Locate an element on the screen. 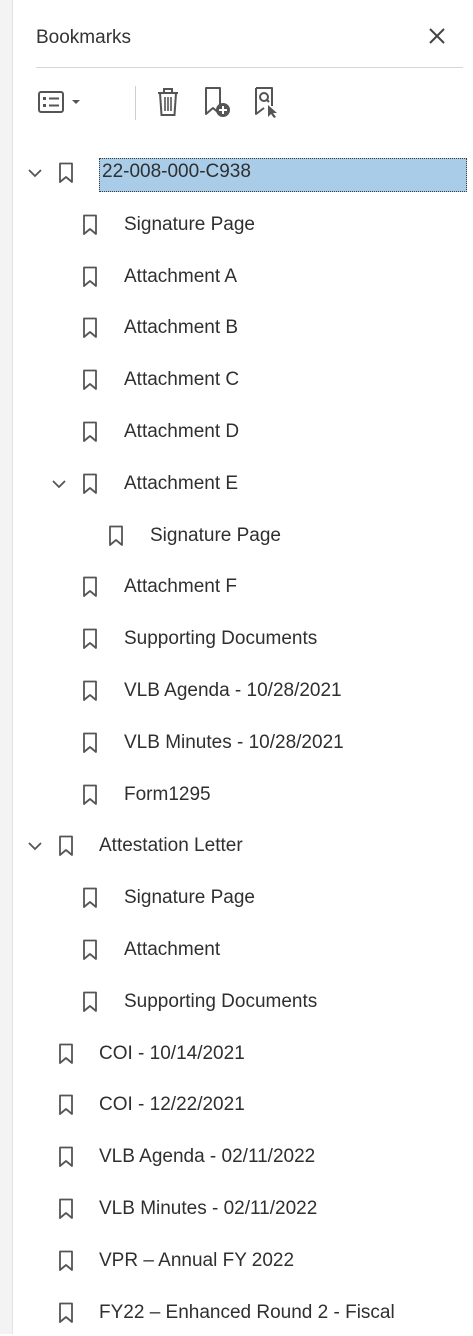 Image resolution: width=473 pixels, height=1336 pixels. bookmark-item: VLB Agenda - 10/28/2021 is located at coordinates (236, 691).